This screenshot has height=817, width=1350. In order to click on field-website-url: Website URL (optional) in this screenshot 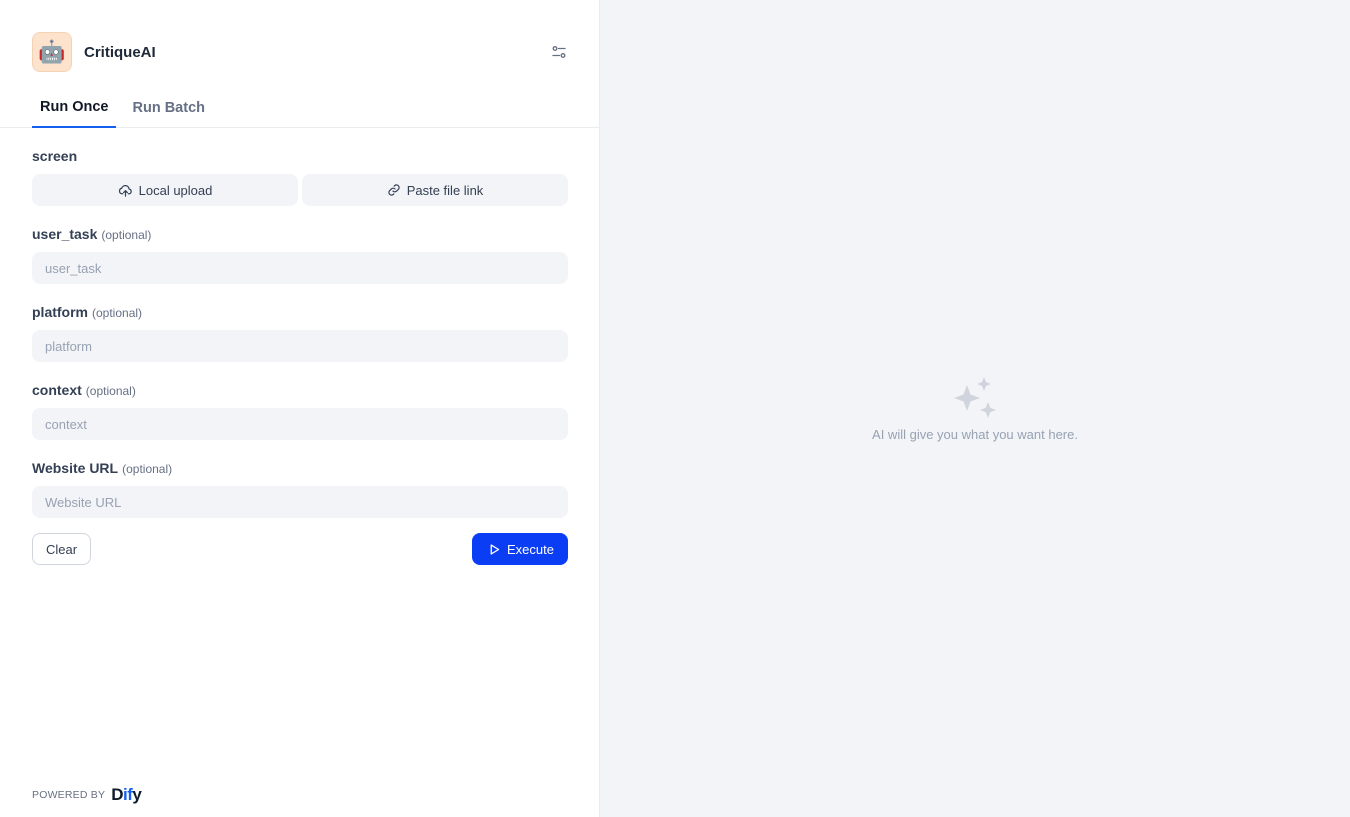, I will do `click(300, 489)`.